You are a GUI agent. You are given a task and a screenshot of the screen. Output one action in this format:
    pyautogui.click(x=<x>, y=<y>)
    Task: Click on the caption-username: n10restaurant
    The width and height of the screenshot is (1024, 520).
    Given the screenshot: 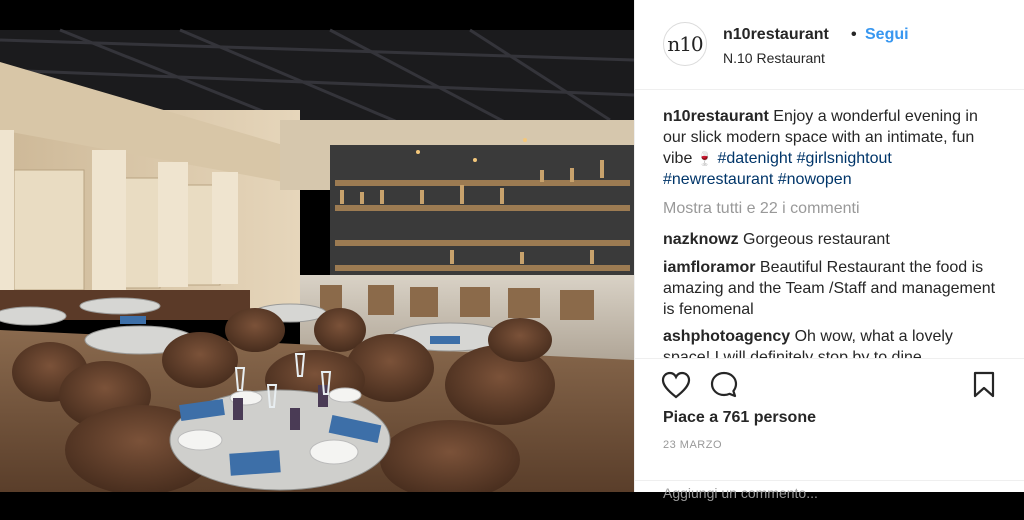 What is the action you would take?
    pyautogui.click(x=716, y=116)
    